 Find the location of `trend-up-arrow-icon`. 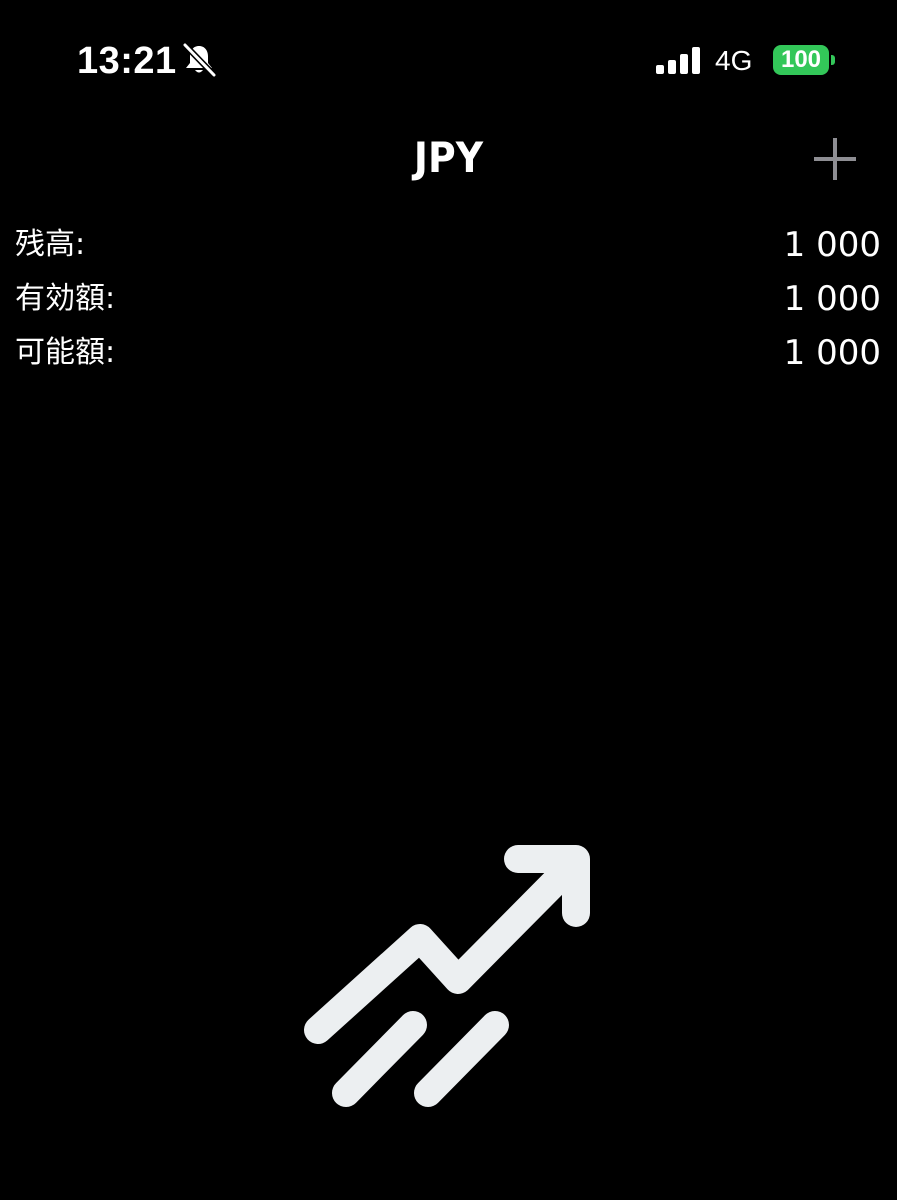

trend-up-arrow-icon is located at coordinates (447, 976).